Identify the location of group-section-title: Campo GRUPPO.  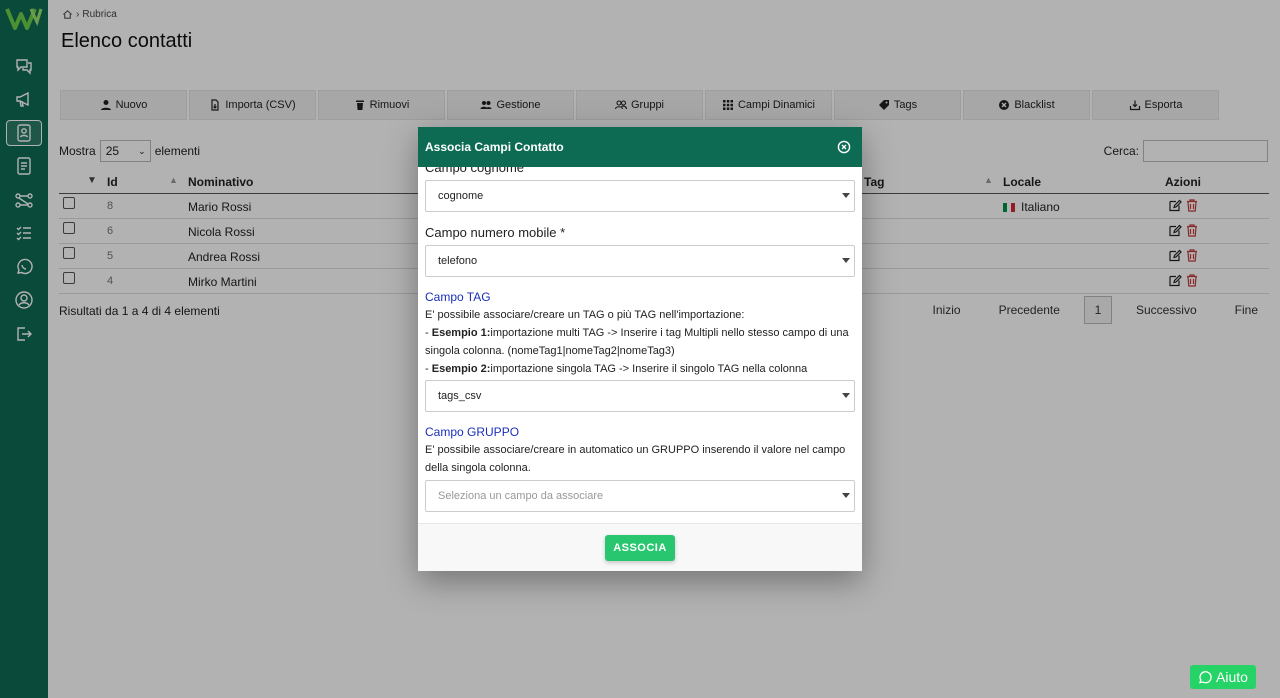
(472, 432).